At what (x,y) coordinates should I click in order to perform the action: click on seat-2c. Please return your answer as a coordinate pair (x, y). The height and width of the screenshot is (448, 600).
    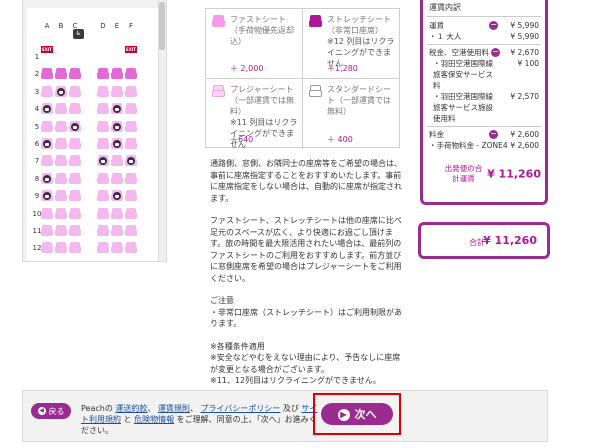
    Looking at the image, I should click on (75, 74).